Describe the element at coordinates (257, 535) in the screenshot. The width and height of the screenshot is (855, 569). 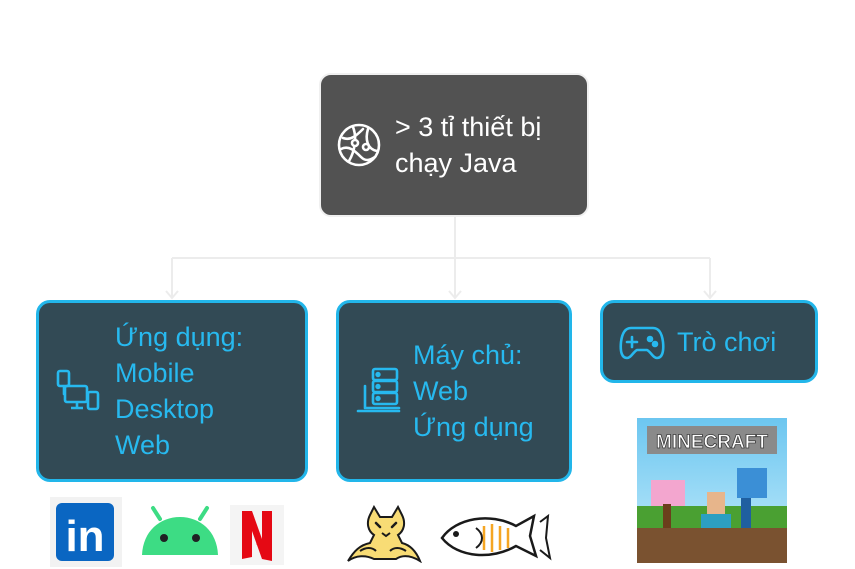
I see `netflix-logo: N` at that location.